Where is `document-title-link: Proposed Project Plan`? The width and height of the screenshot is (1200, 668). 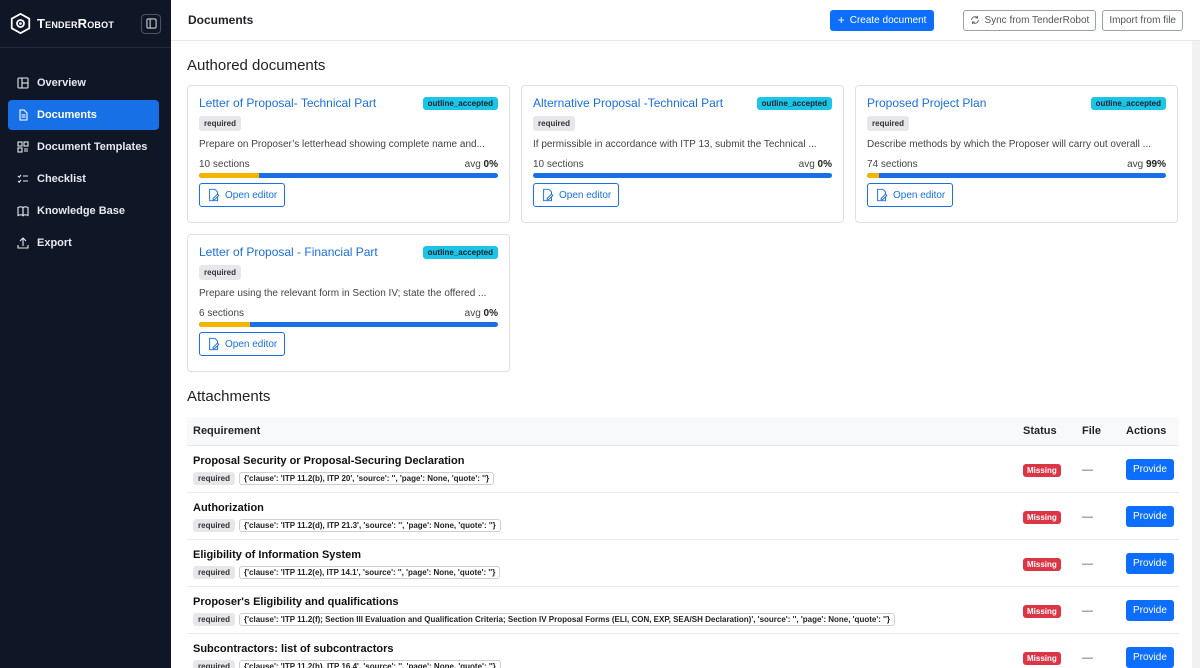 document-title-link: Proposed Project Plan is located at coordinates (926, 103).